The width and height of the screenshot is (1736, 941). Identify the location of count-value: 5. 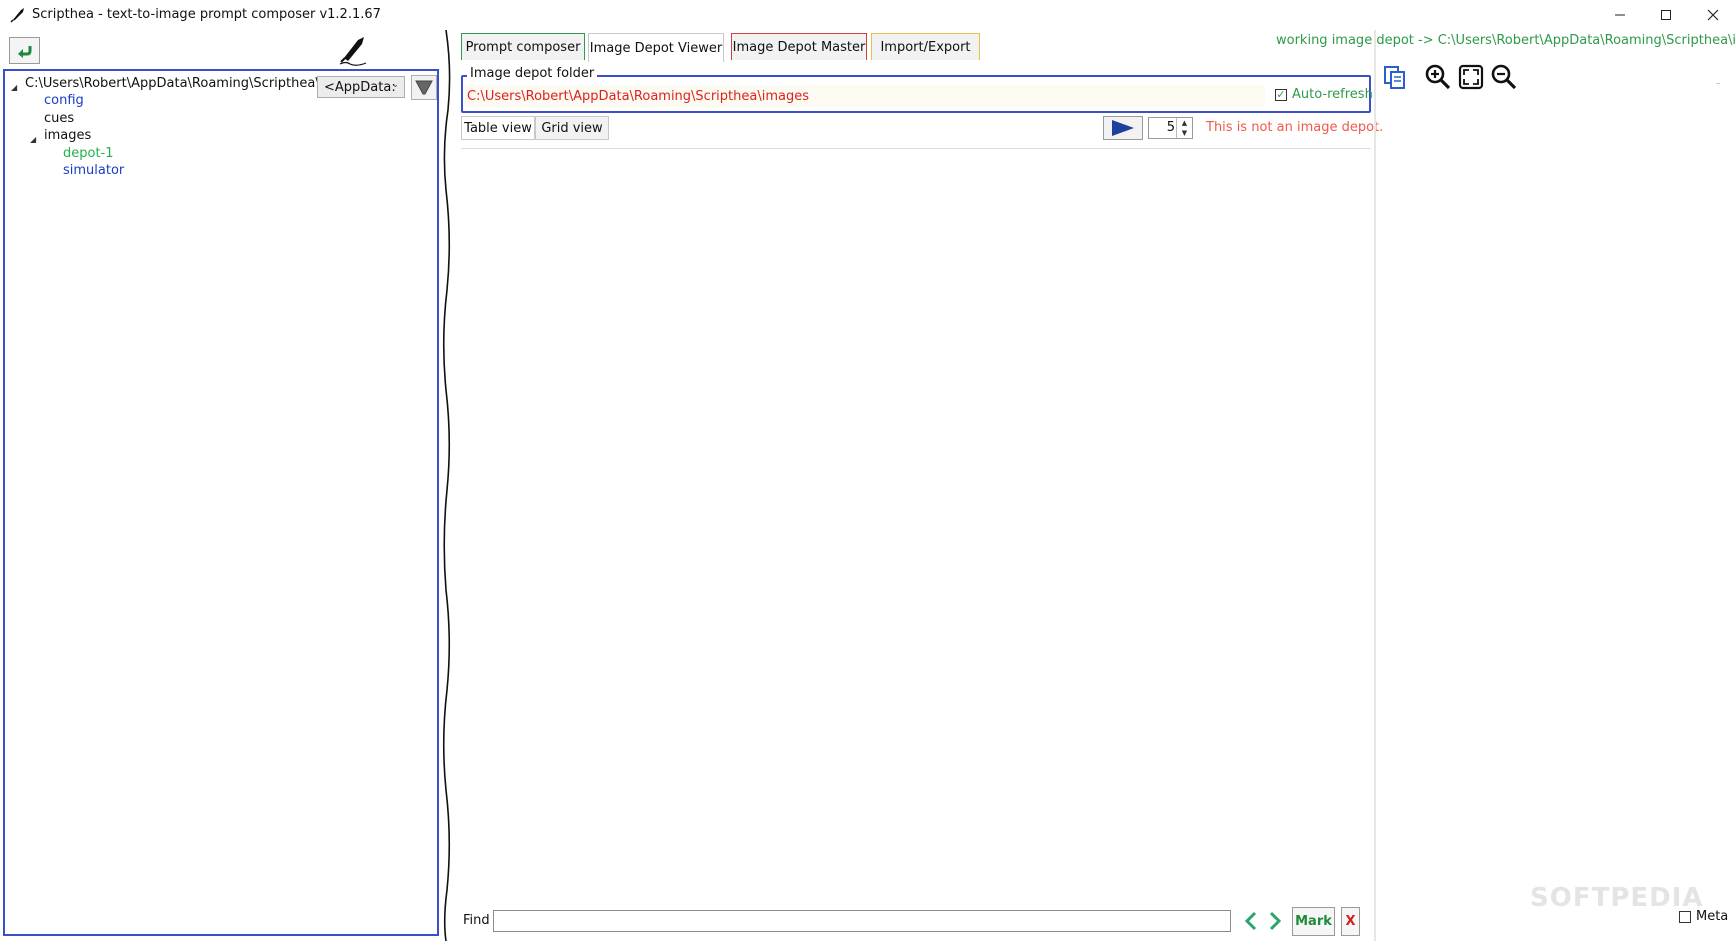
(1170, 127).